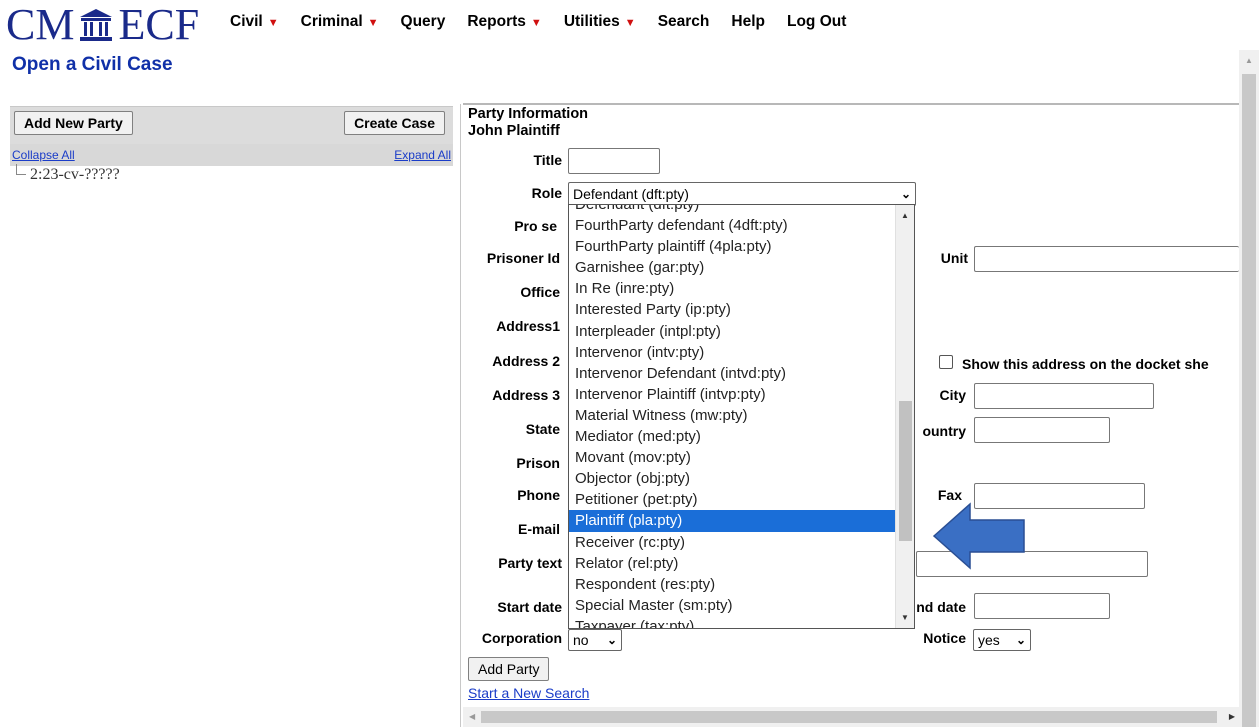 The image size is (1259, 727). What do you see at coordinates (1042, 606) in the screenshot?
I see `end-date-input` at bounding box center [1042, 606].